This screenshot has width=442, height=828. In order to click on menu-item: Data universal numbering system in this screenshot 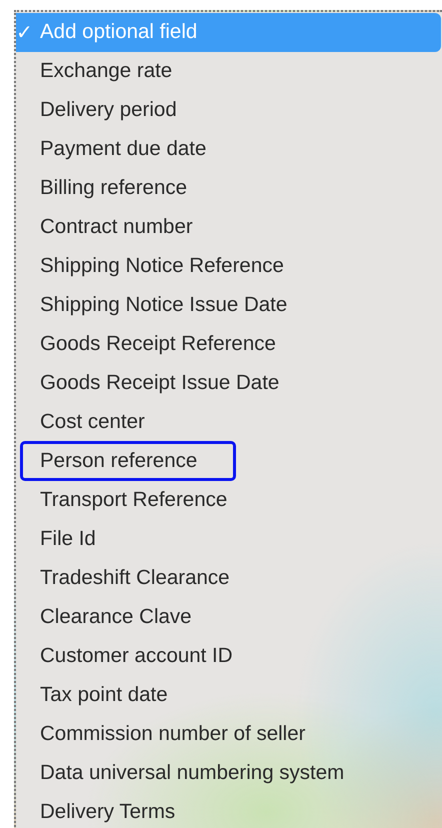, I will do `click(229, 772)`.